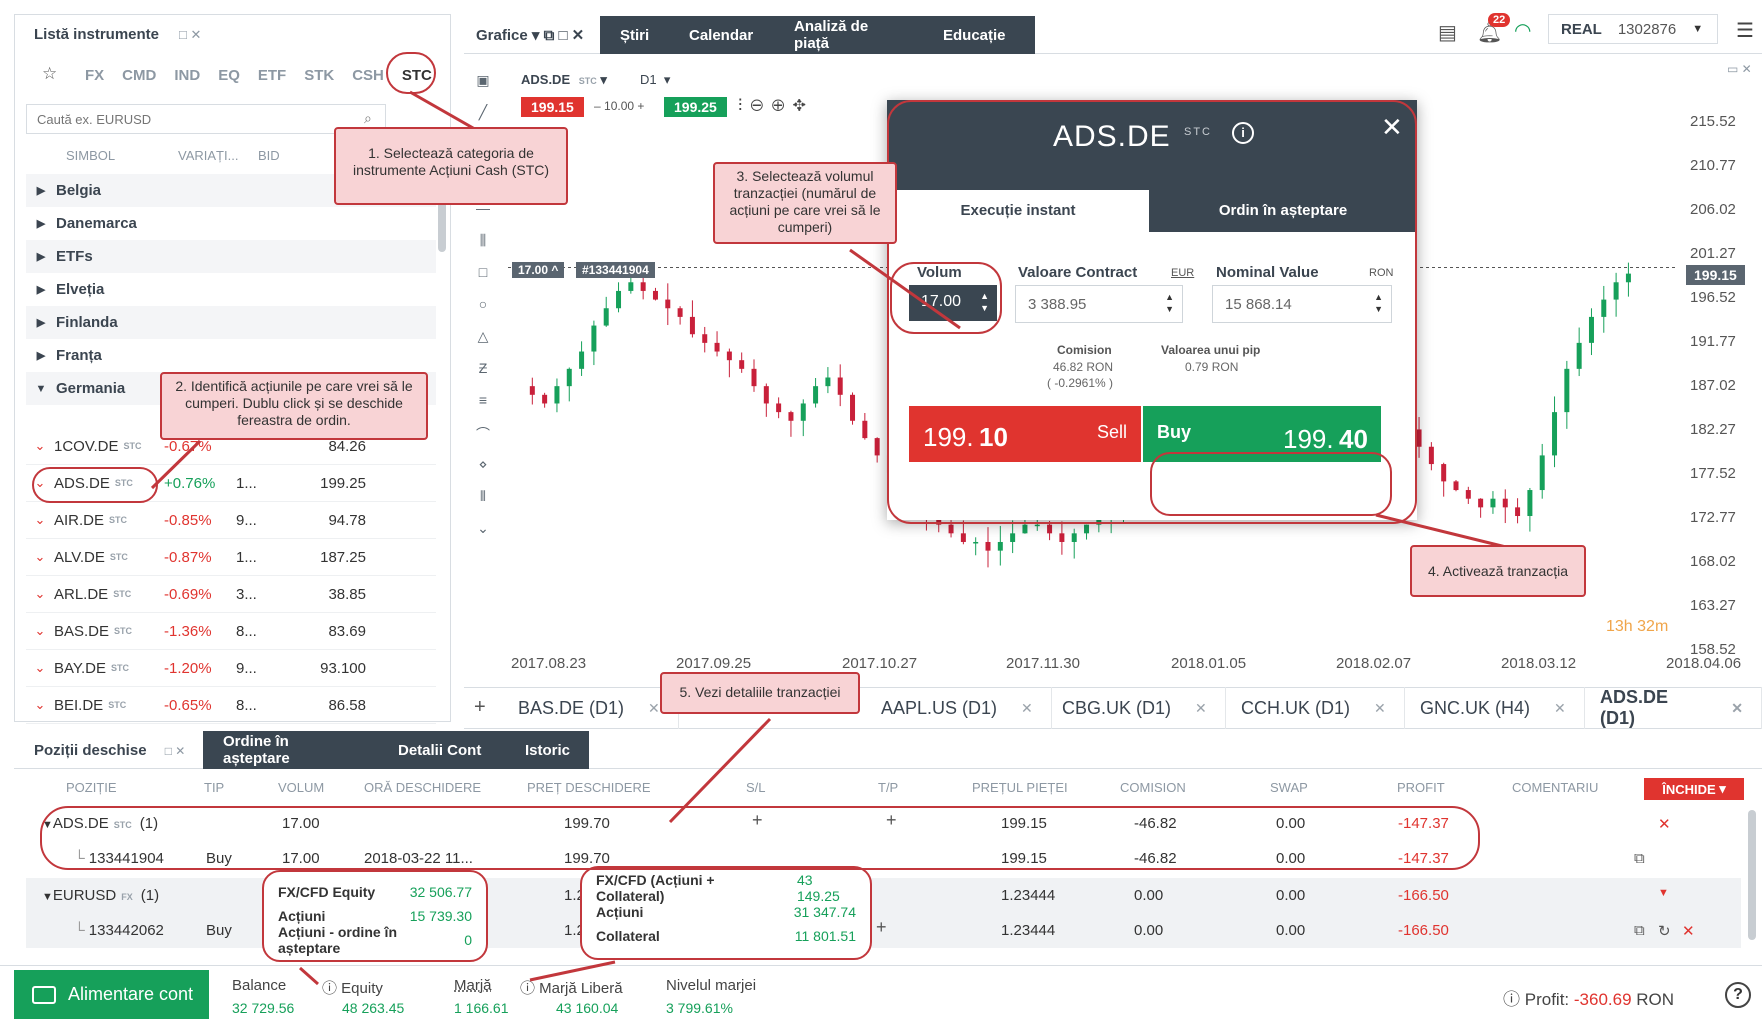 The image size is (1762, 1019). What do you see at coordinates (309, 976) in the screenshot?
I see `arrow-eq` at bounding box center [309, 976].